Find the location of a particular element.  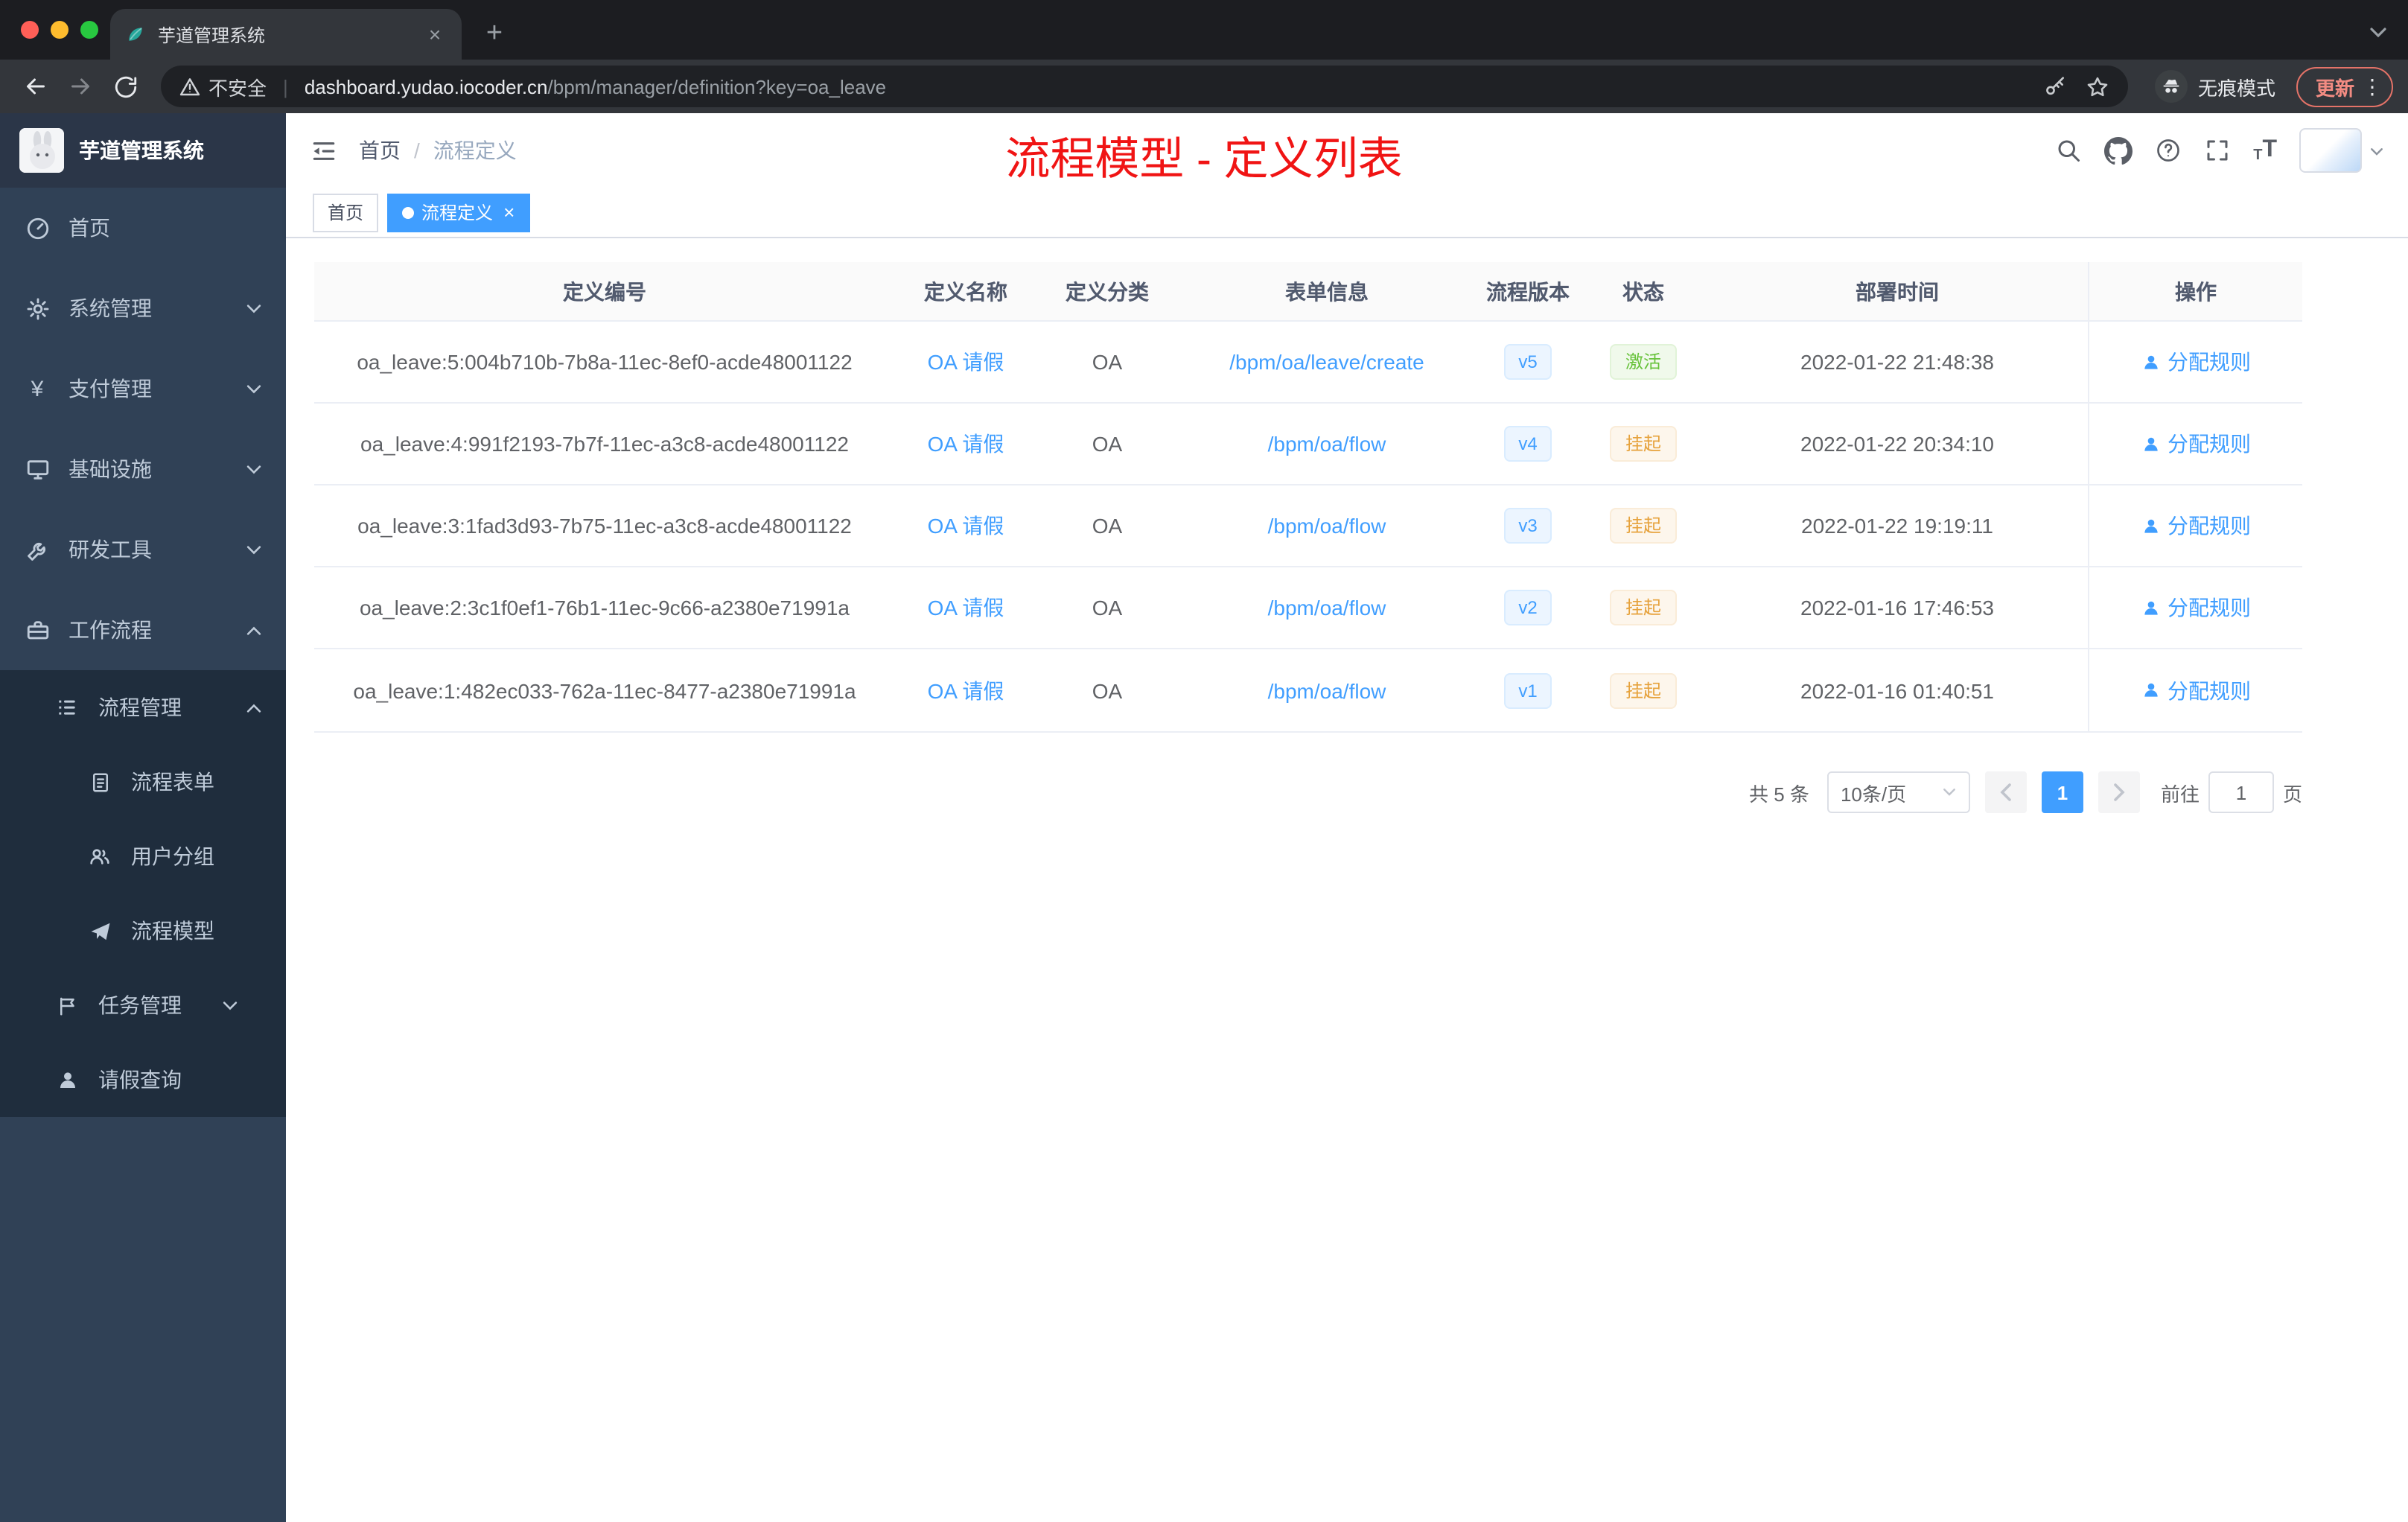

sidebar-item-system: 系统管理 is located at coordinates (143, 308).